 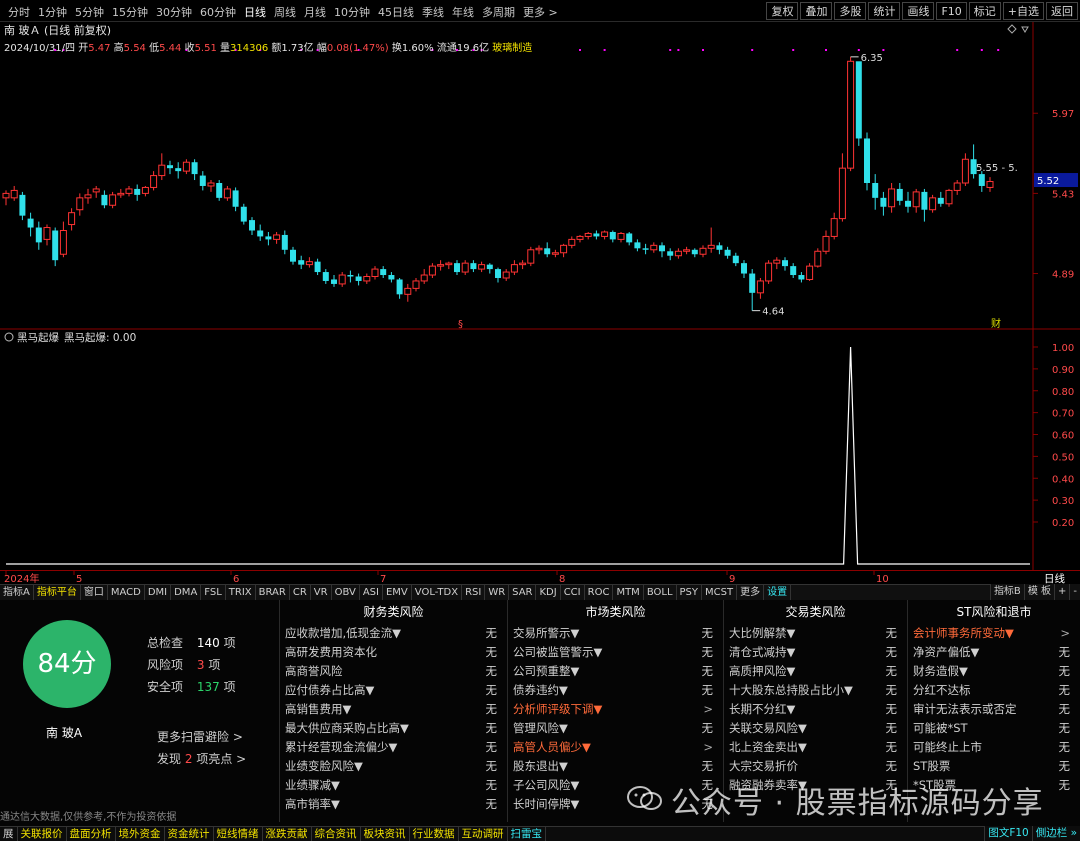 I want to click on more-scan-link: 更多扫雷避险 >, so click(x=200, y=736).